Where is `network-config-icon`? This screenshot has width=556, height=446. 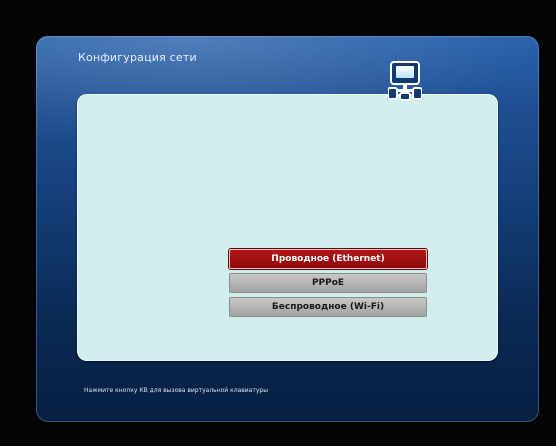
network-config-icon is located at coordinates (405, 81).